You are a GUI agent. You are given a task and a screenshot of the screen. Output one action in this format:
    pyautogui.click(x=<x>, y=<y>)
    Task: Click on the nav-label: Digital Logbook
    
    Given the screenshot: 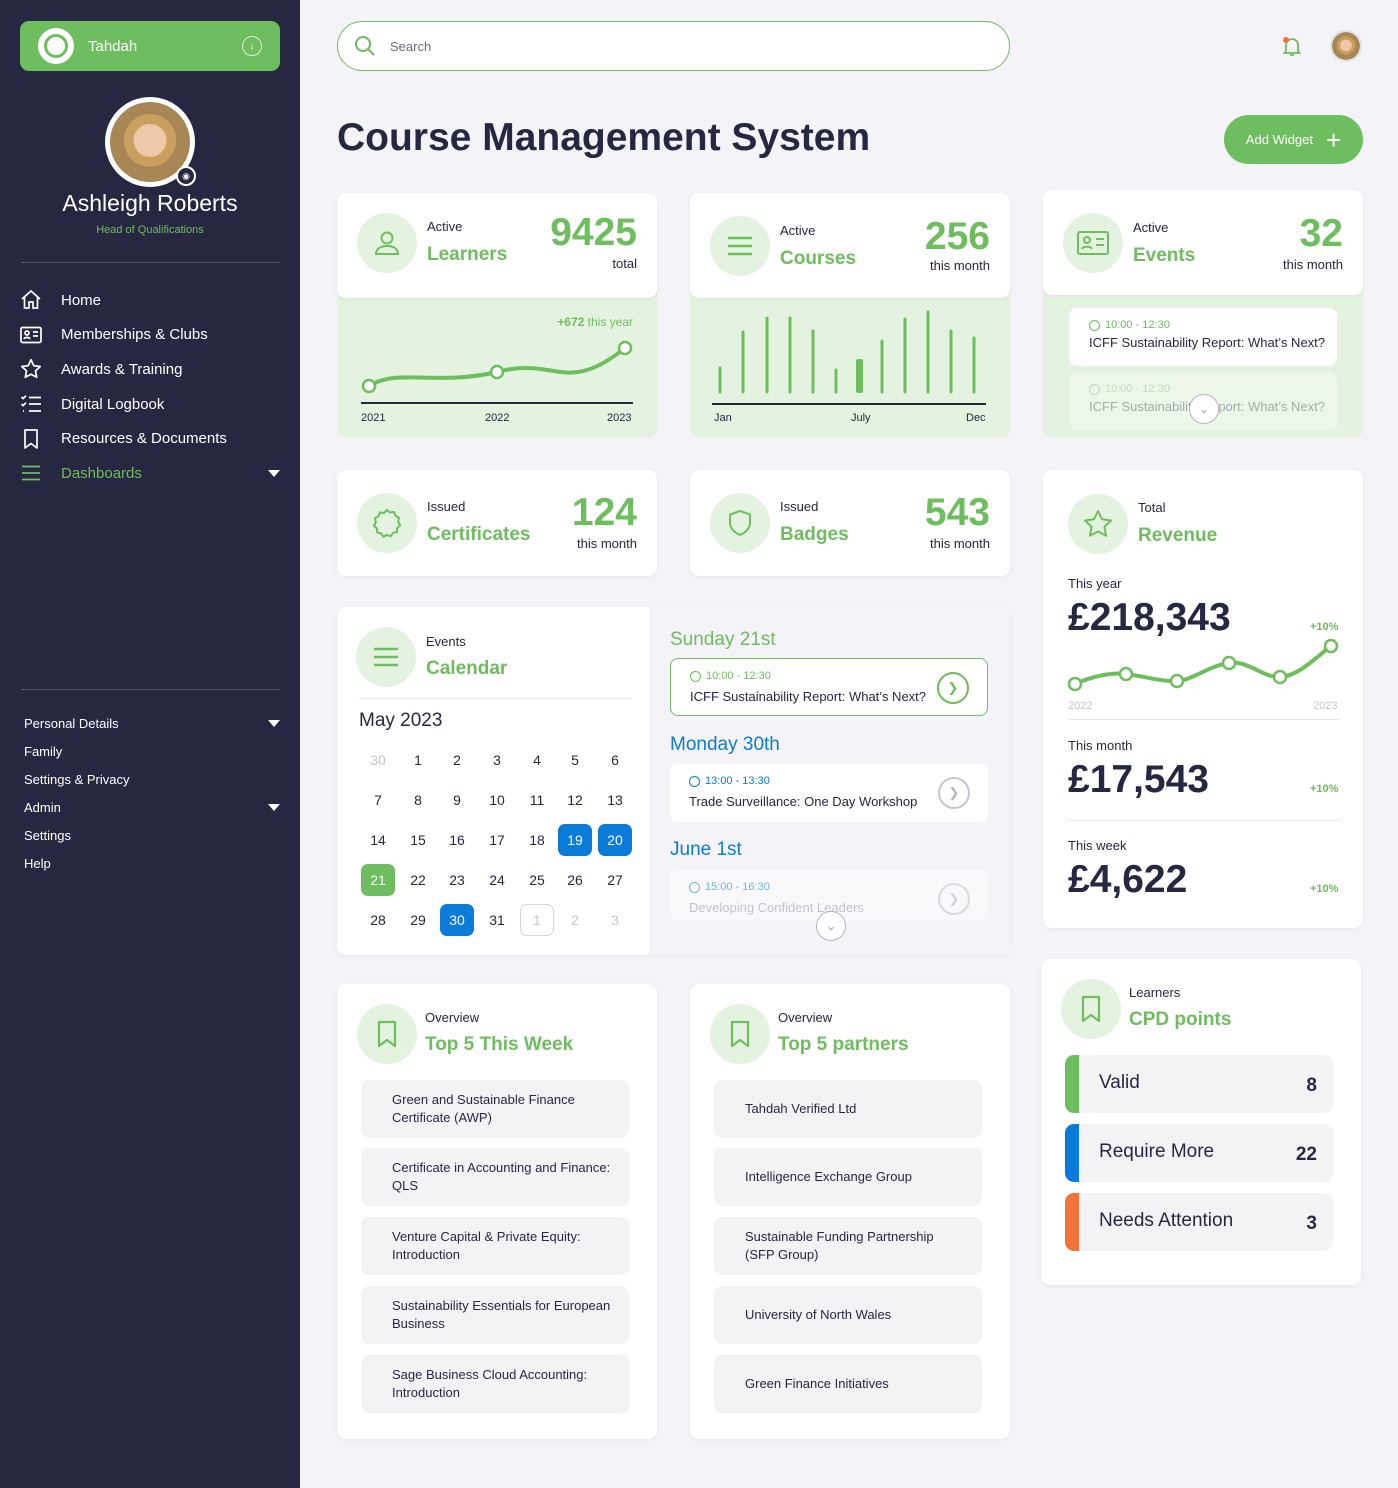 What is the action you would take?
    pyautogui.click(x=113, y=404)
    